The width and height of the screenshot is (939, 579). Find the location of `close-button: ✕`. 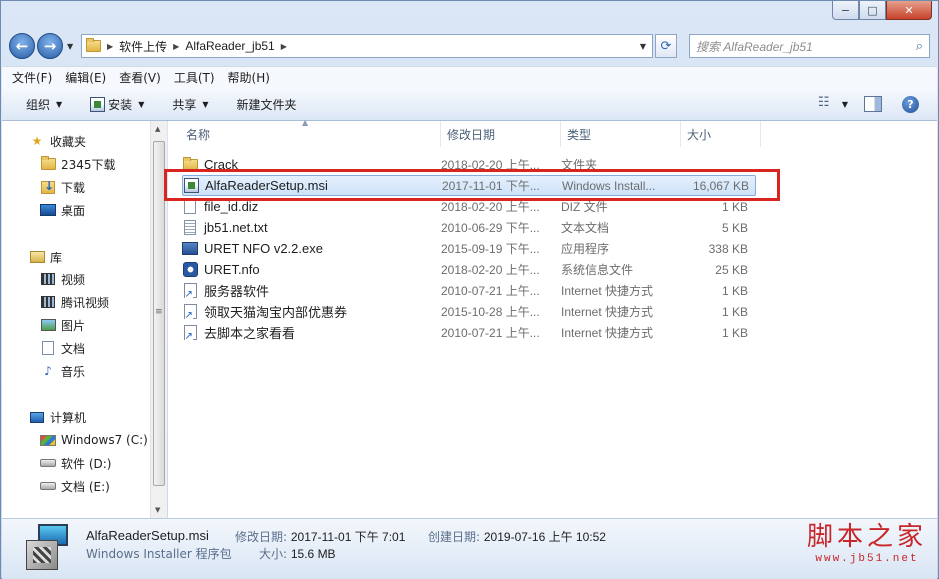

close-button: ✕ is located at coordinates (909, 10).